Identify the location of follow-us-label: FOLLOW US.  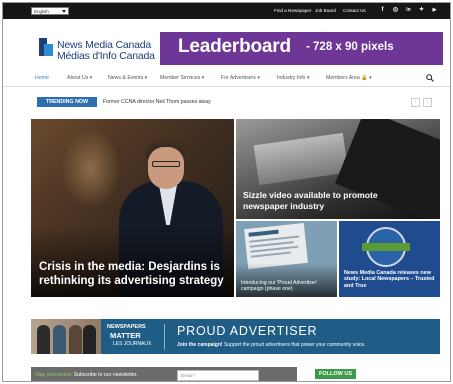
(335, 374).